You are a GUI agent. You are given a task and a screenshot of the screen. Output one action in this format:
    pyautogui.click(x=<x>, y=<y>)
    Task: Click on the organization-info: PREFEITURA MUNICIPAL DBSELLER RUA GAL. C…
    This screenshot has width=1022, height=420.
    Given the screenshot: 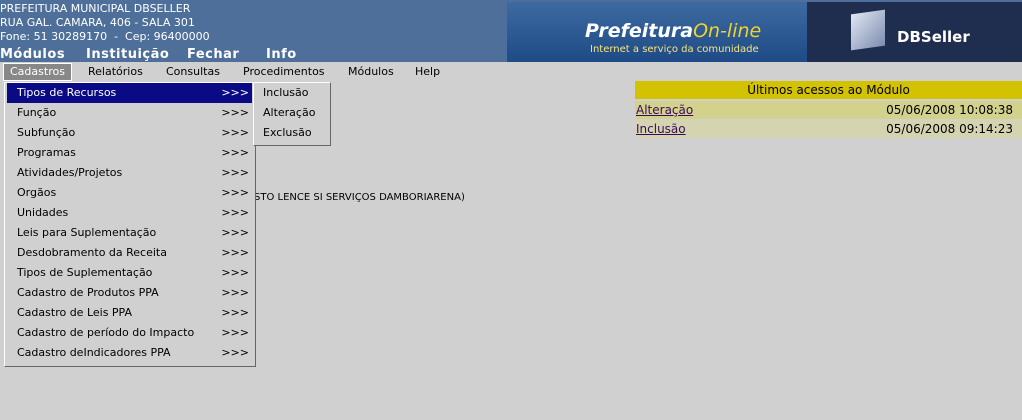 What is the action you would take?
    pyautogui.click(x=105, y=23)
    